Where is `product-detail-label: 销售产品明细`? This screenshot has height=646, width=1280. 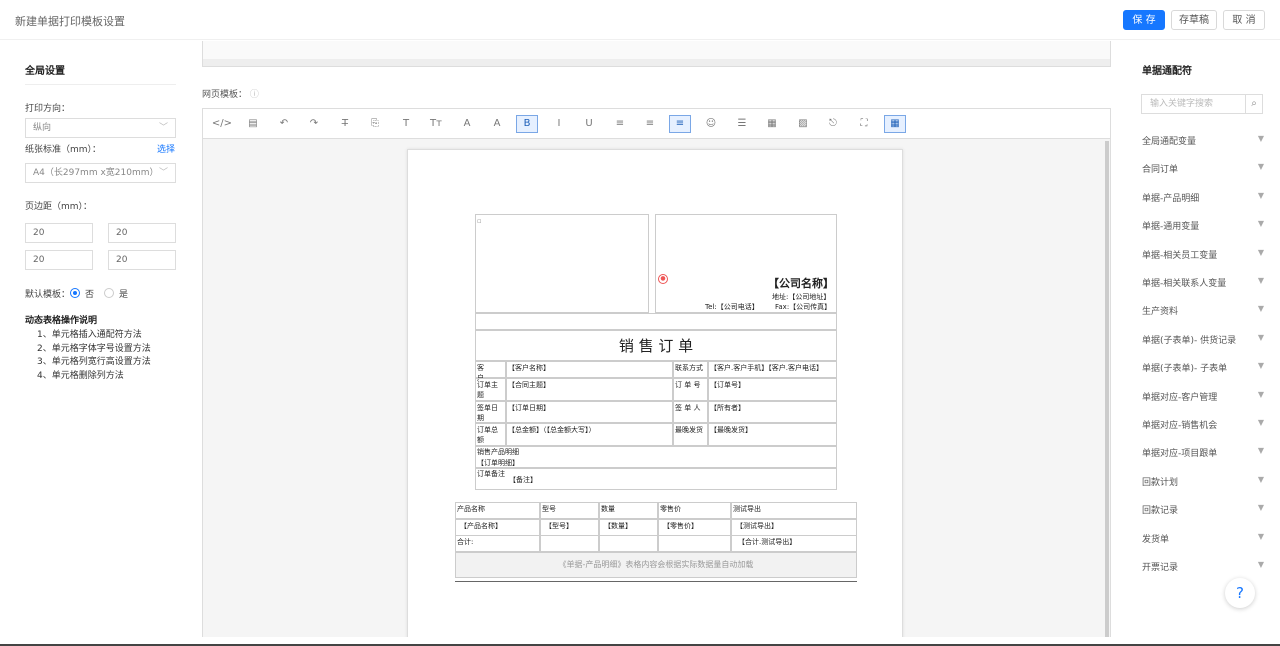 product-detail-label: 销售产品明细 is located at coordinates (498, 452).